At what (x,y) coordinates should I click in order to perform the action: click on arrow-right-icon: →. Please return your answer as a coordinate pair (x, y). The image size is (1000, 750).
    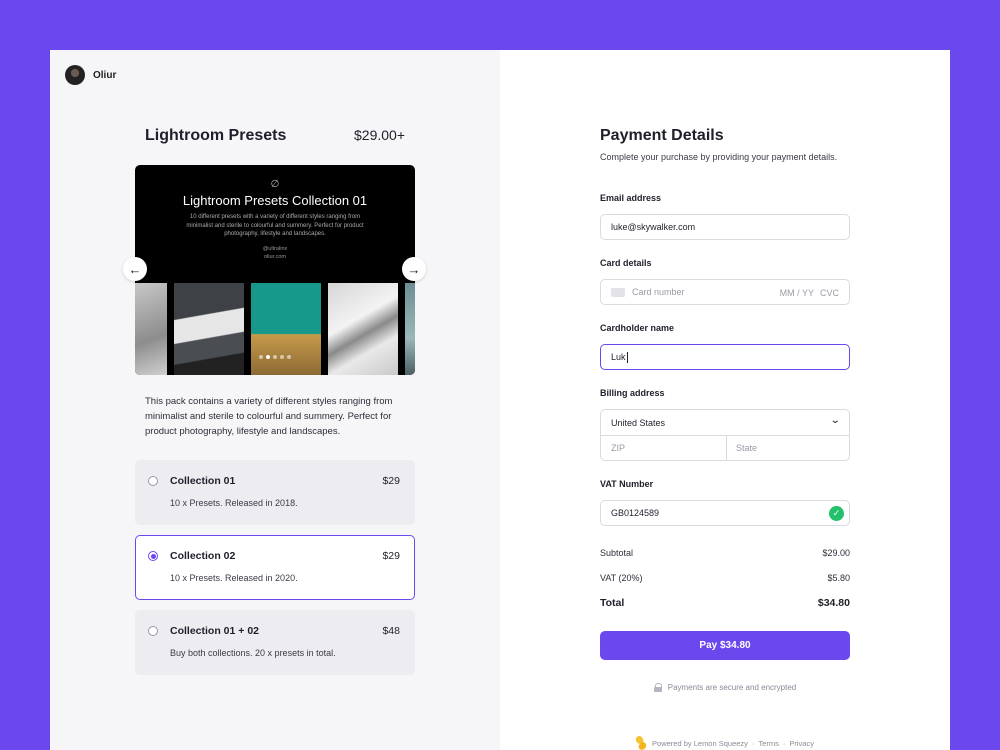
    Looking at the image, I should click on (414, 269).